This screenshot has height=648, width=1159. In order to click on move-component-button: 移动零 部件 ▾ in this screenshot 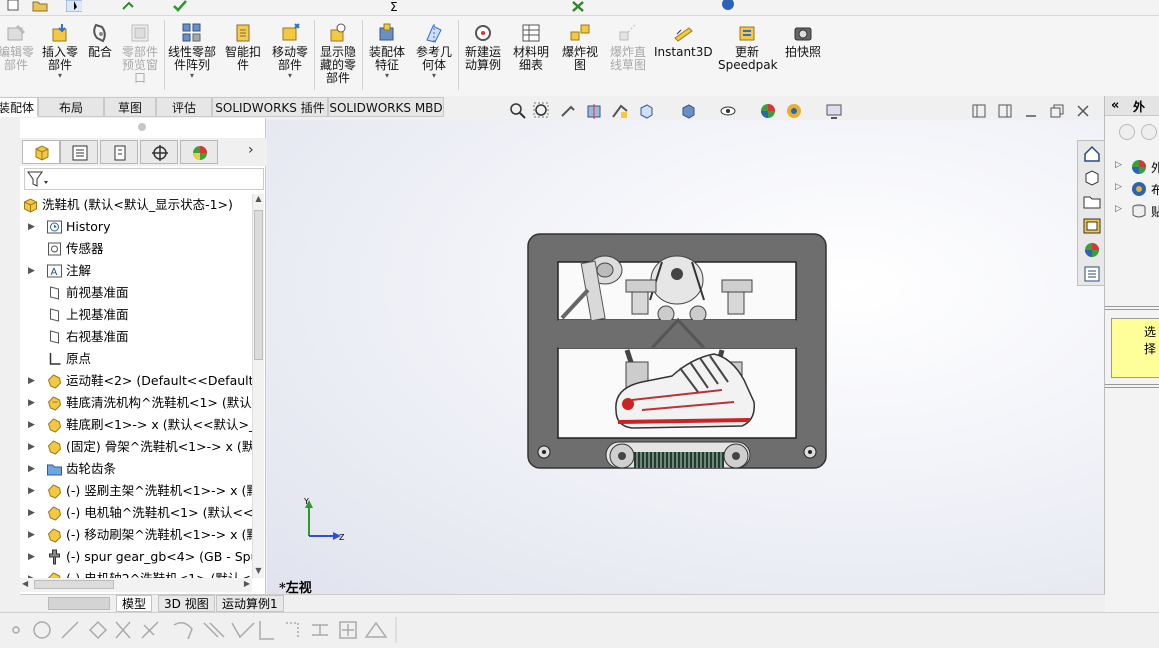, I will do `click(290, 51)`.